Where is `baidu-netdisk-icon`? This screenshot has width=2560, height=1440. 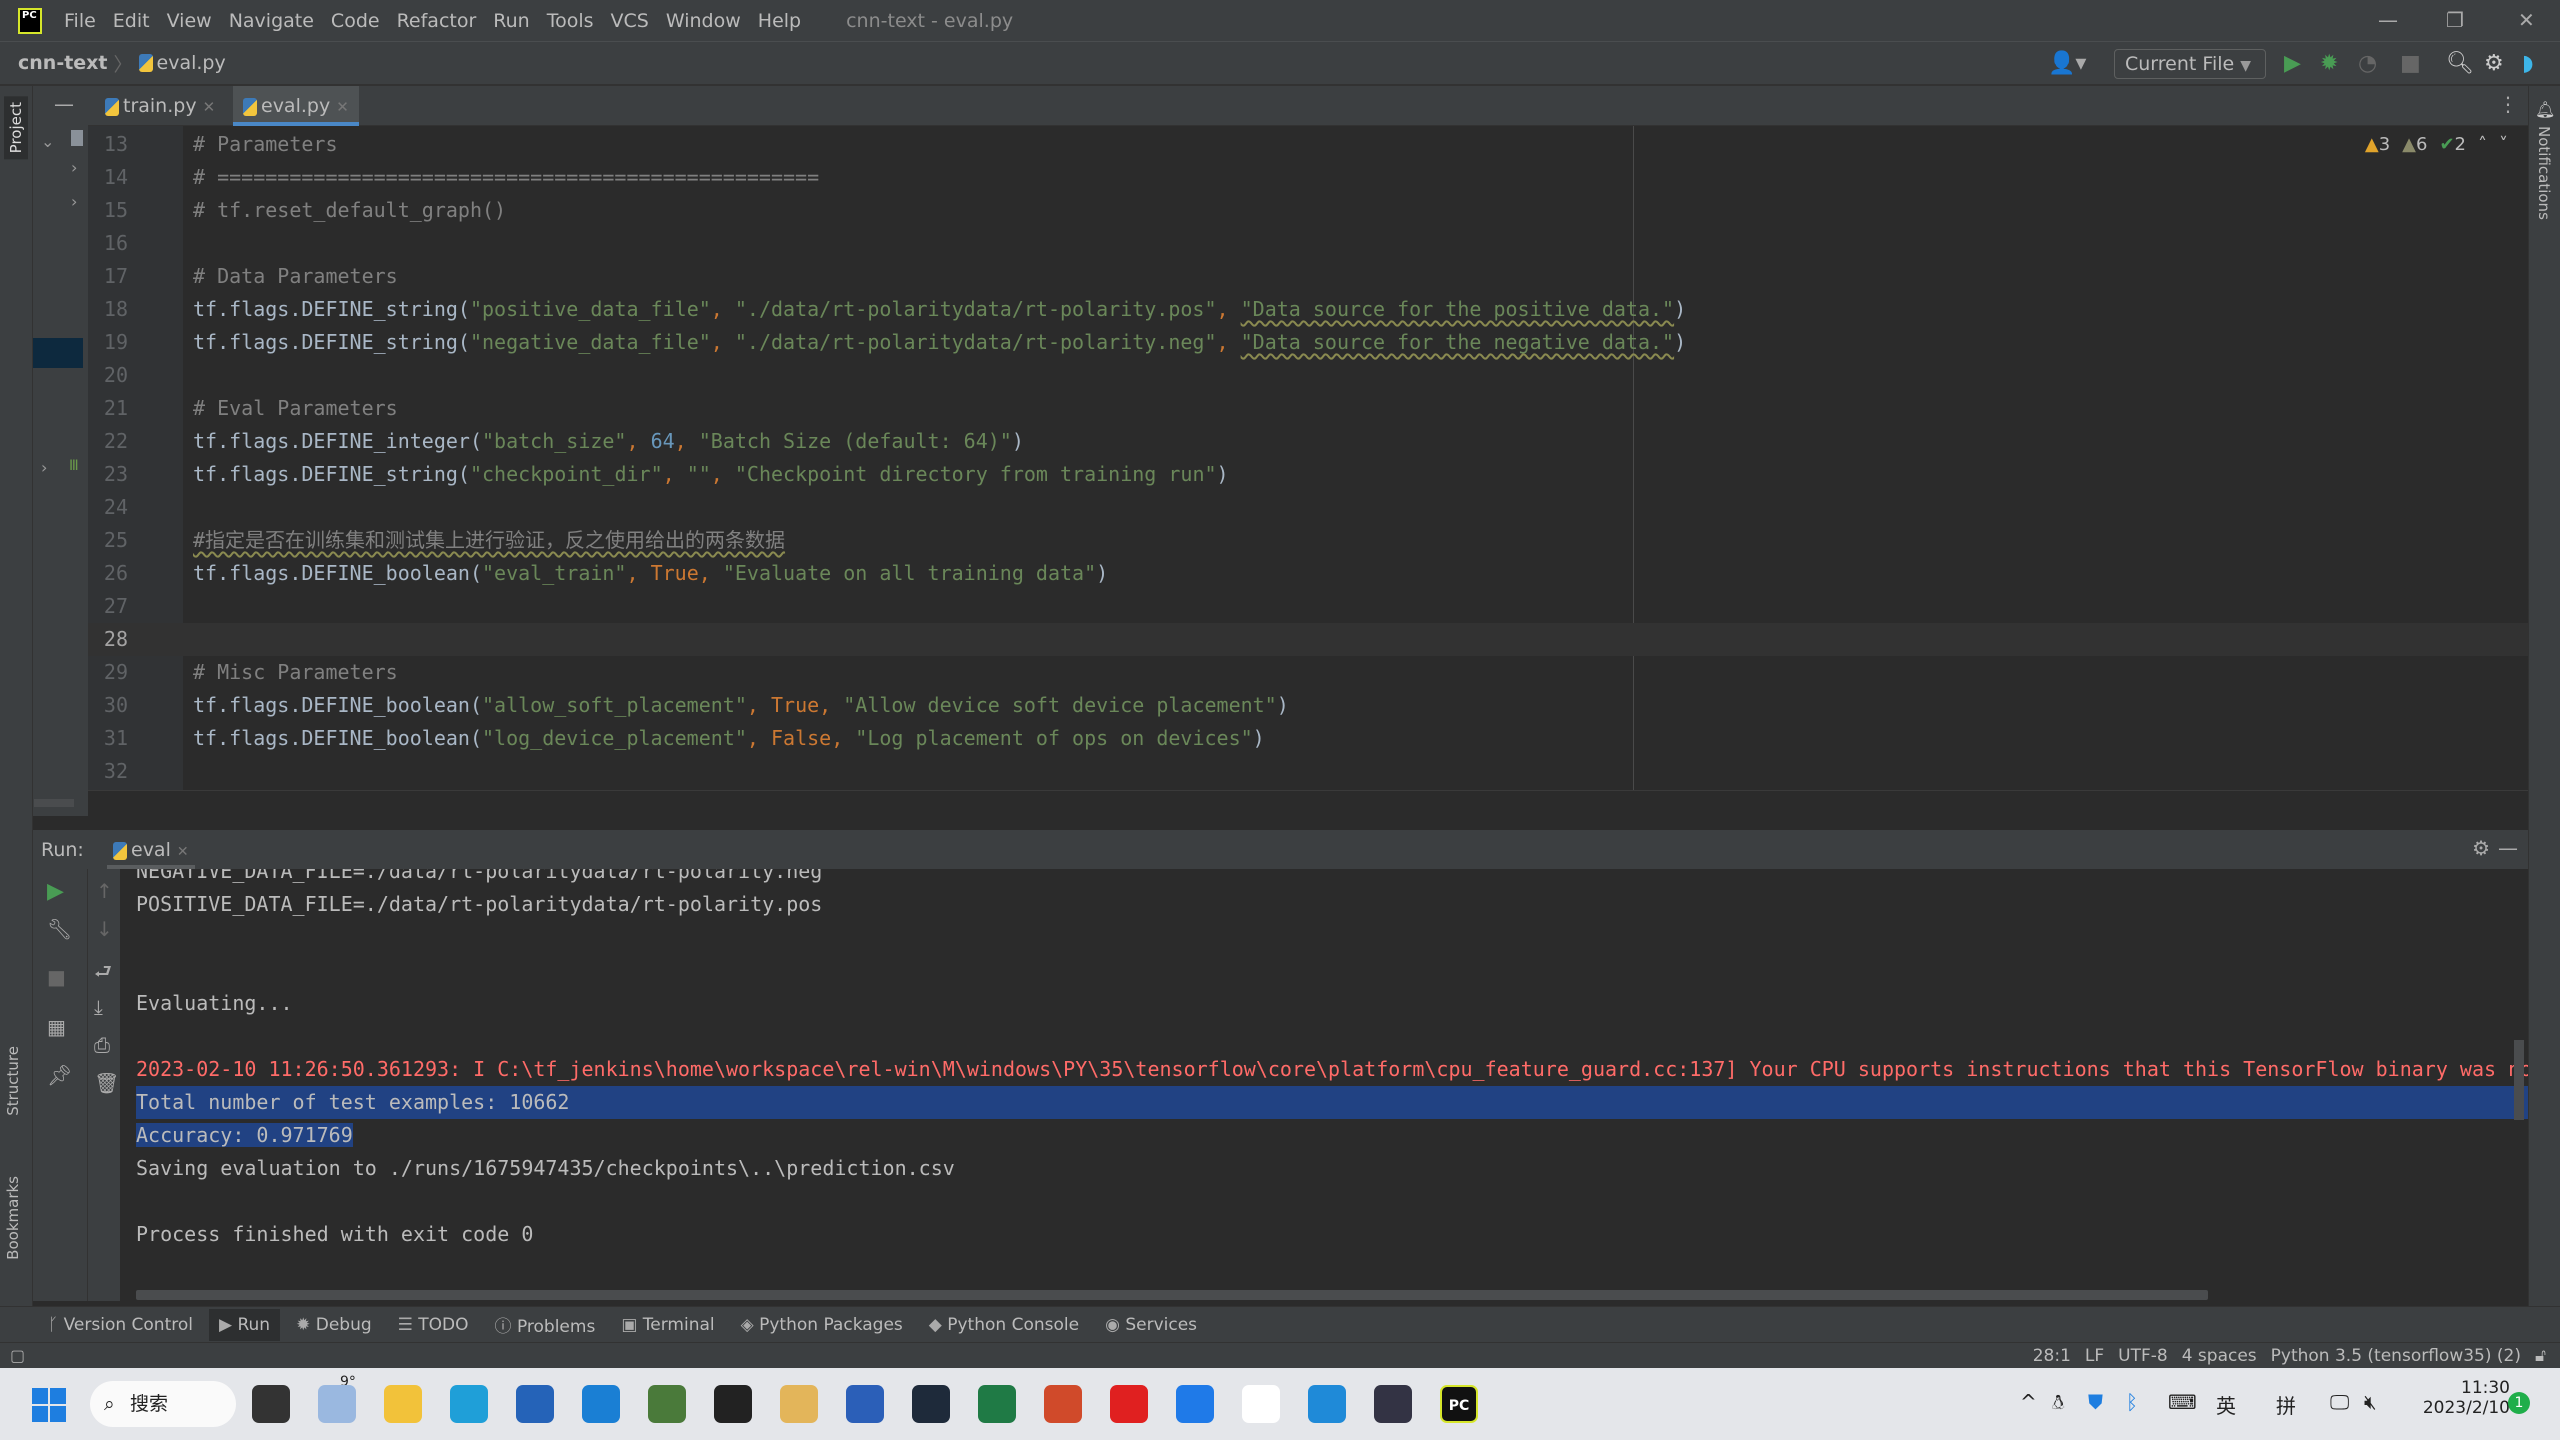
baidu-netdisk-icon is located at coordinates (1261, 1404).